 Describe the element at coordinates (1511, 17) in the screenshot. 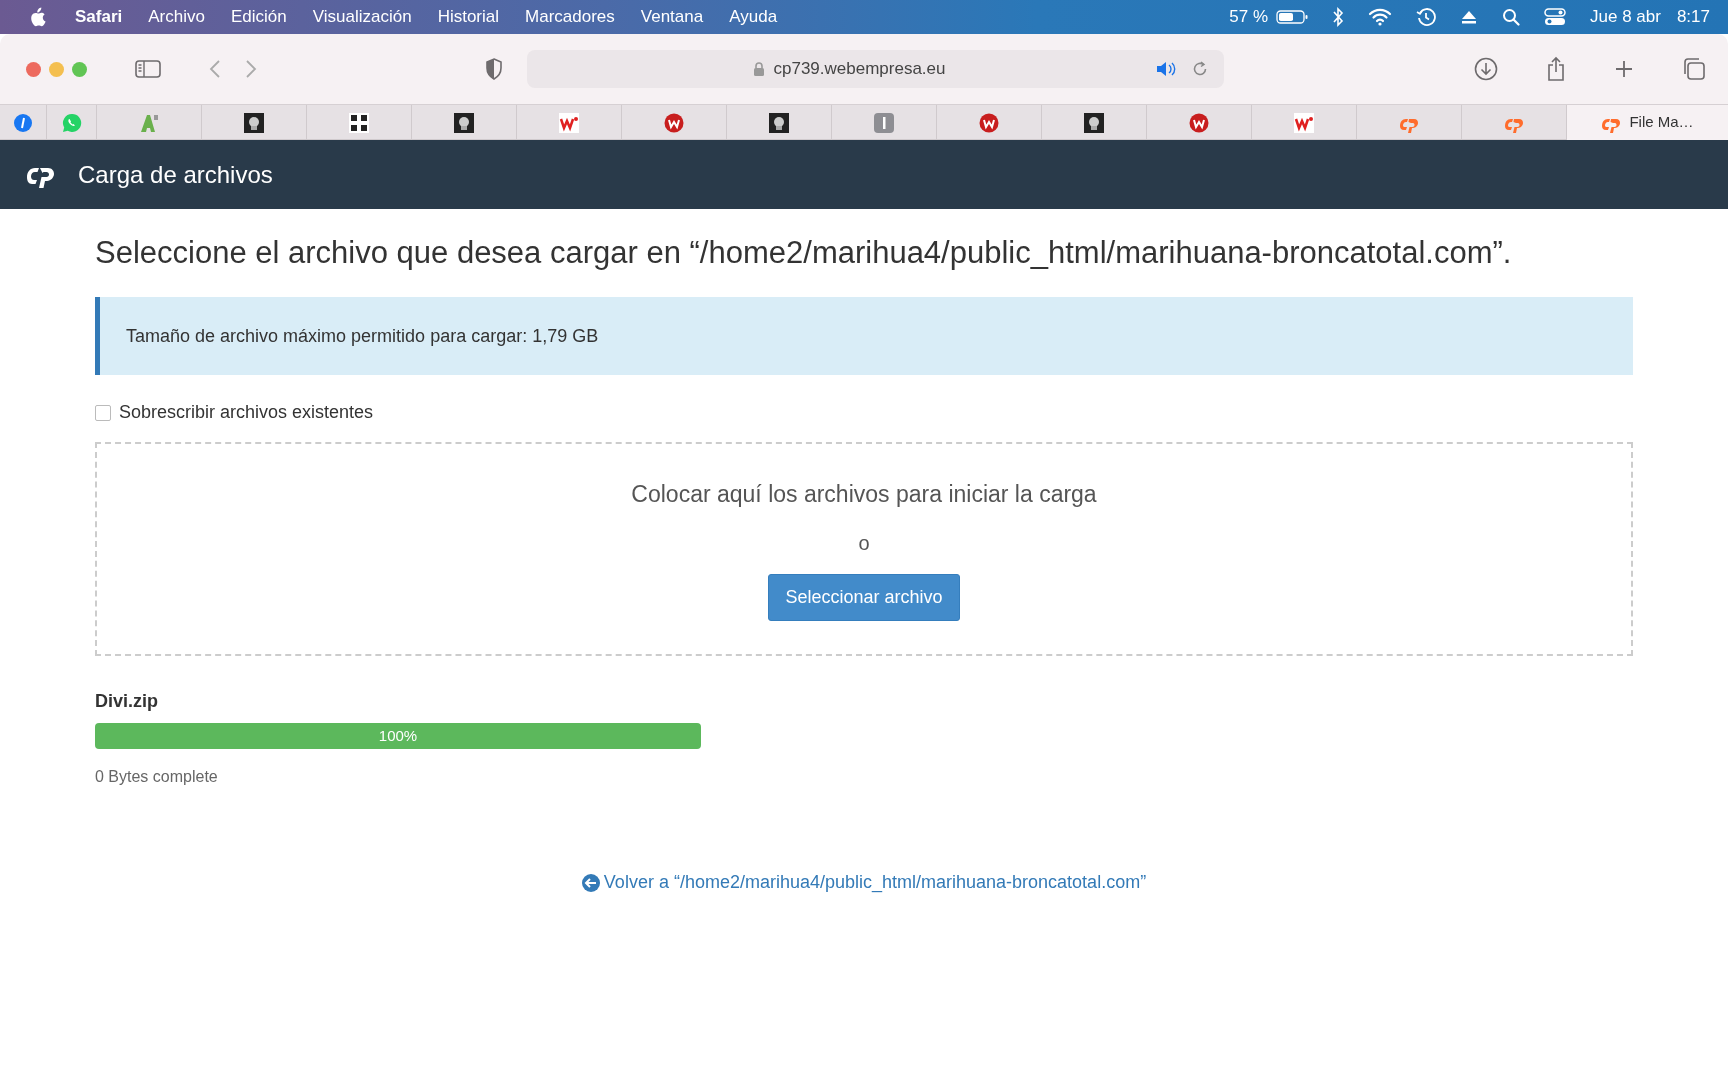

I see `search-icon` at that location.